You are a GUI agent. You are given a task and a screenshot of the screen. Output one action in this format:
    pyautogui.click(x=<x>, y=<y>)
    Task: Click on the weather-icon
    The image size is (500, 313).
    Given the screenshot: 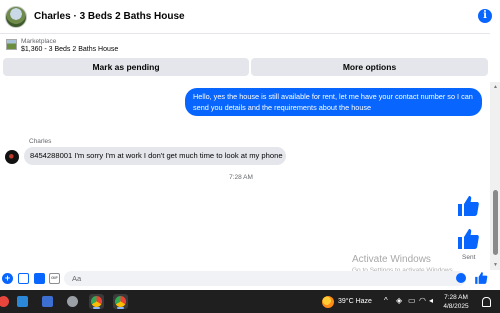 What is the action you would take?
    pyautogui.click(x=328, y=302)
    